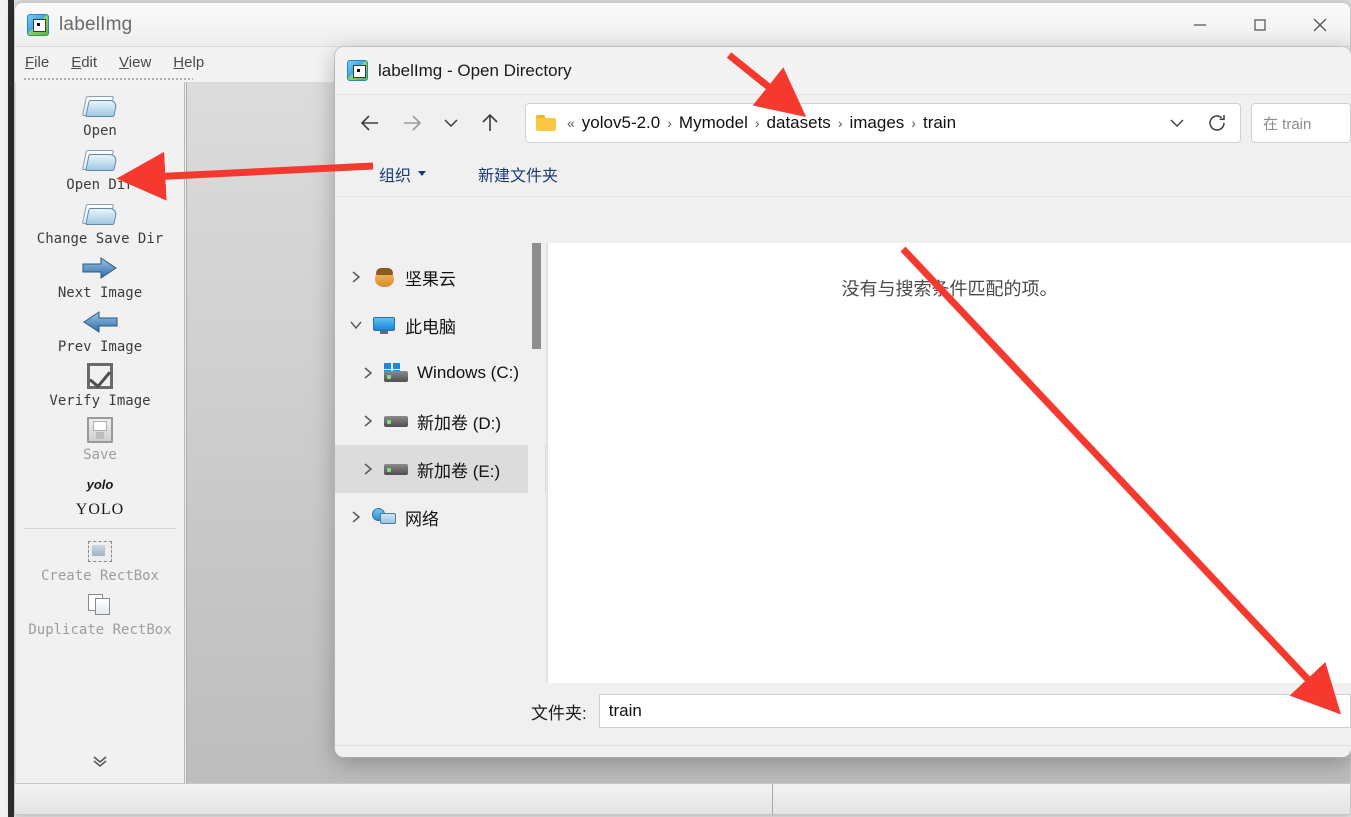  Describe the element at coordinates (490, 123) in the screenshot. I see `up-icon` at that location.